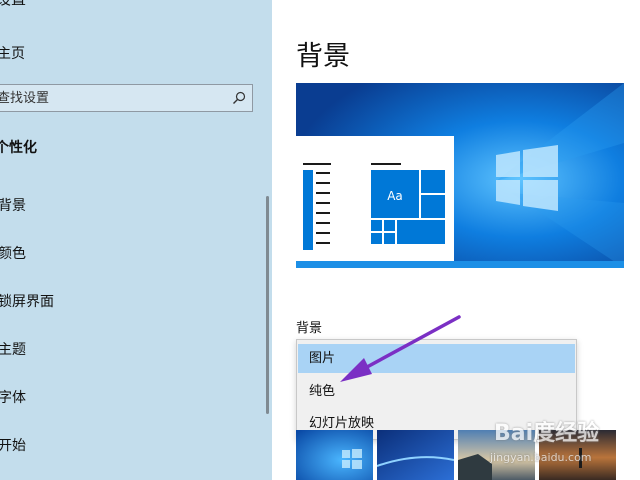 This screenshot has width=640, height=480. What do you see at coordinates (309, 328) in the screenshot?
I see `background-type-label: 背景` at bounding box center [309, 328].